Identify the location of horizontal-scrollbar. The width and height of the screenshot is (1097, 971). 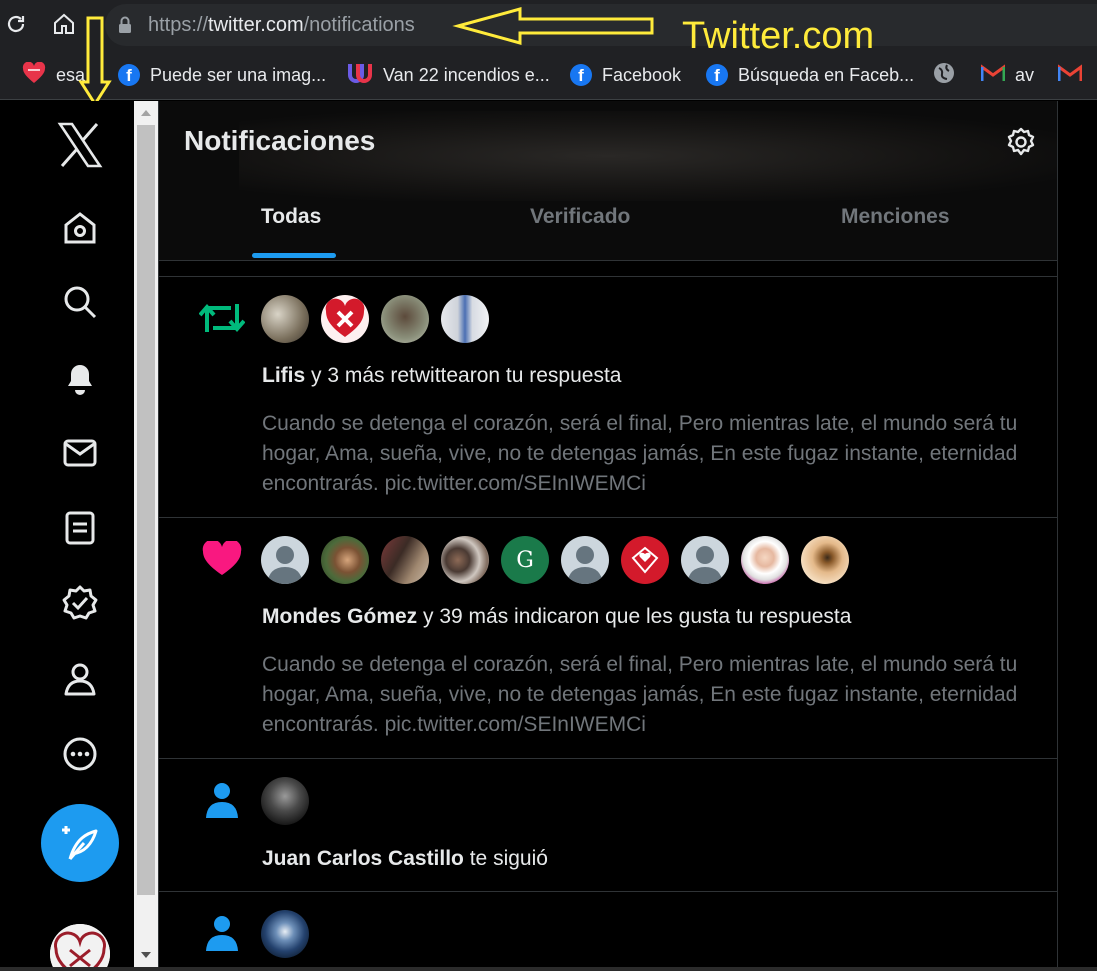
(548, 969).